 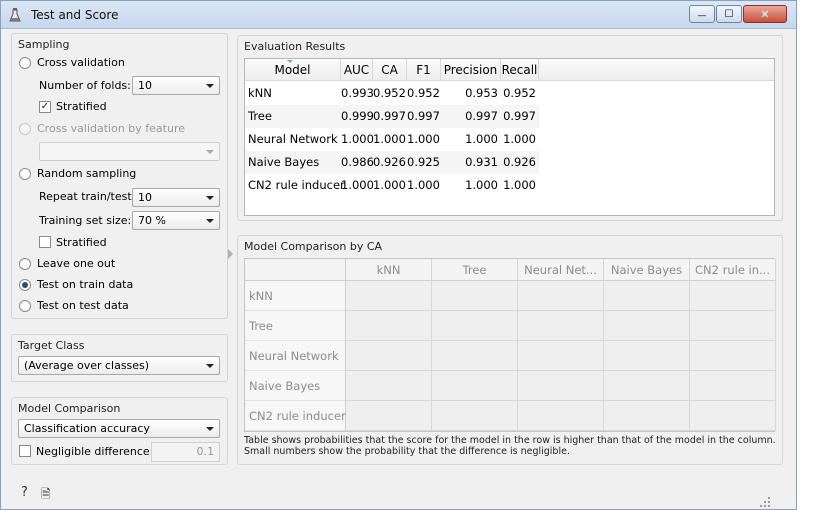 I want to click on training-size-label: Training set size:, so click(x=85, y=220).